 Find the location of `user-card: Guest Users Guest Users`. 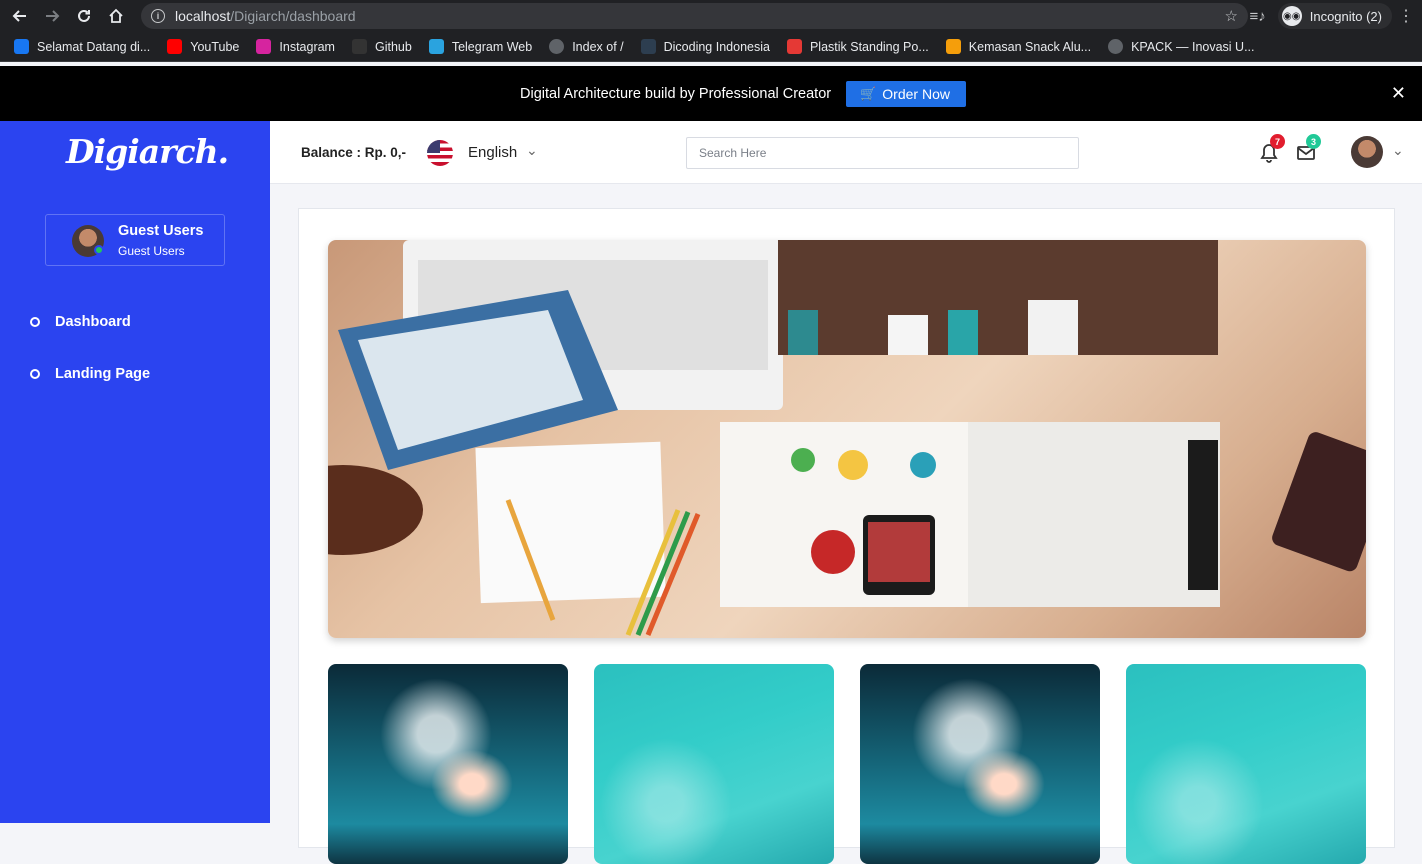

user-card: Guest Users Guest Users is located at coordinates (135, 240).